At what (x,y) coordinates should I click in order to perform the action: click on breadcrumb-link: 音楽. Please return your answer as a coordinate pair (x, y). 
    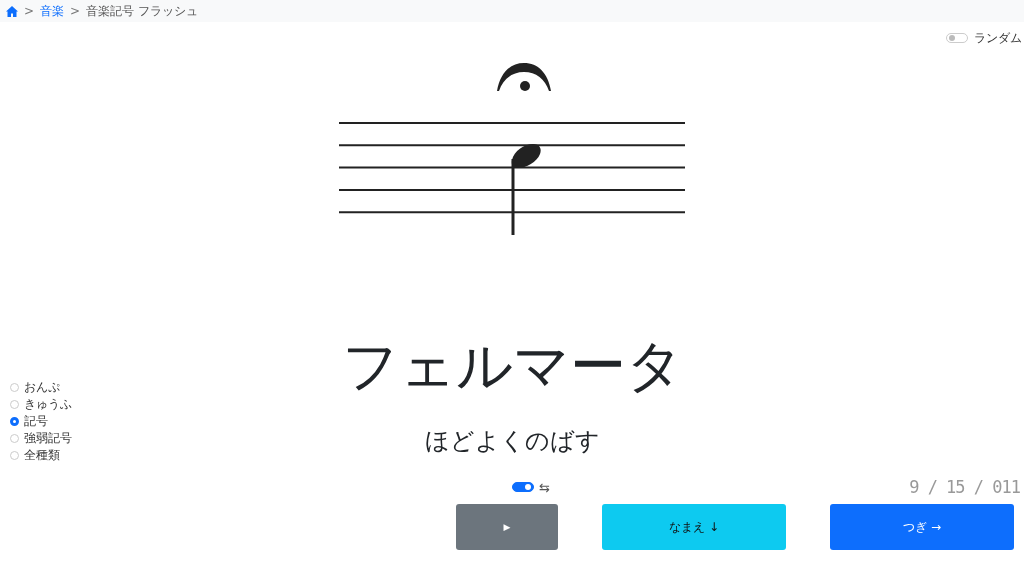
    Looking at the image, I should click on (52, 11).